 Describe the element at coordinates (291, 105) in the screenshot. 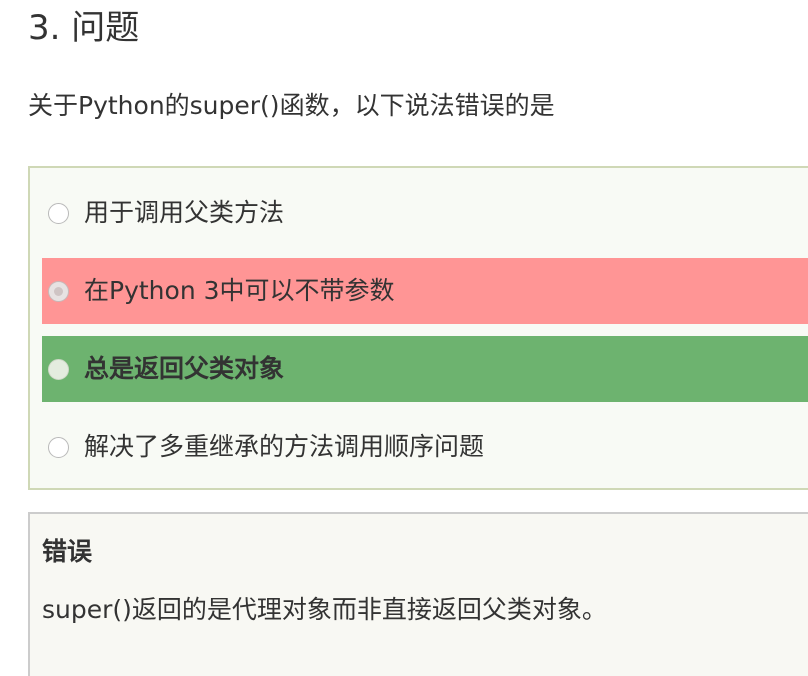

I see `question-text: 关于Python的super()函数，以下说法错误的是` at that location.